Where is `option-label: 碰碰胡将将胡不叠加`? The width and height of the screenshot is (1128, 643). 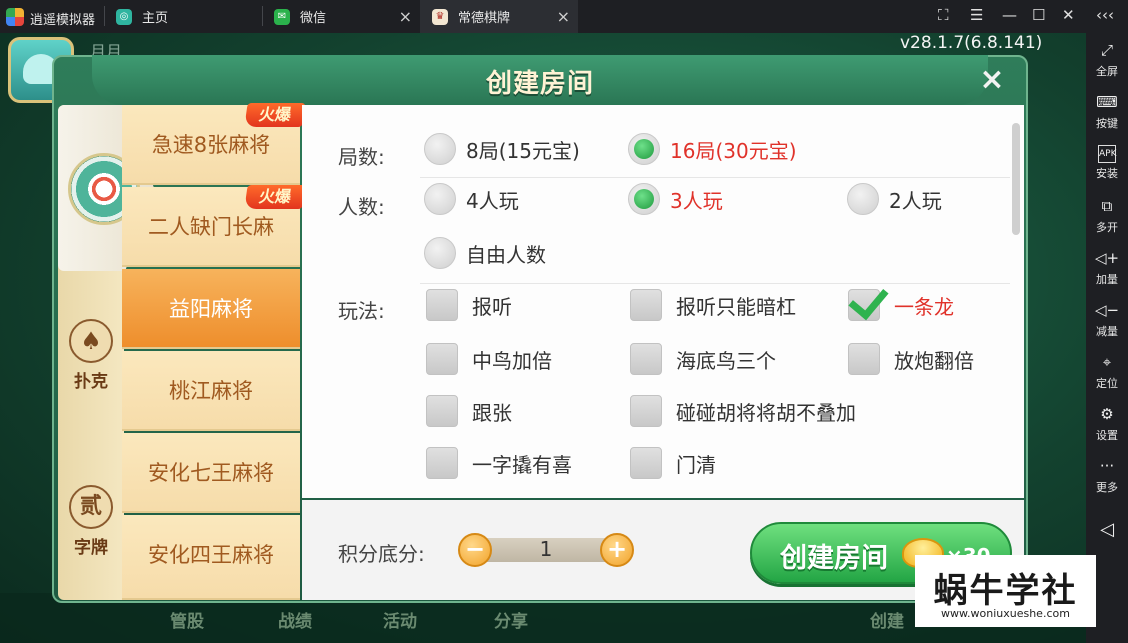
option-label: 碰碰胡将将胡不叠加 is located at coordinates (766, 412).